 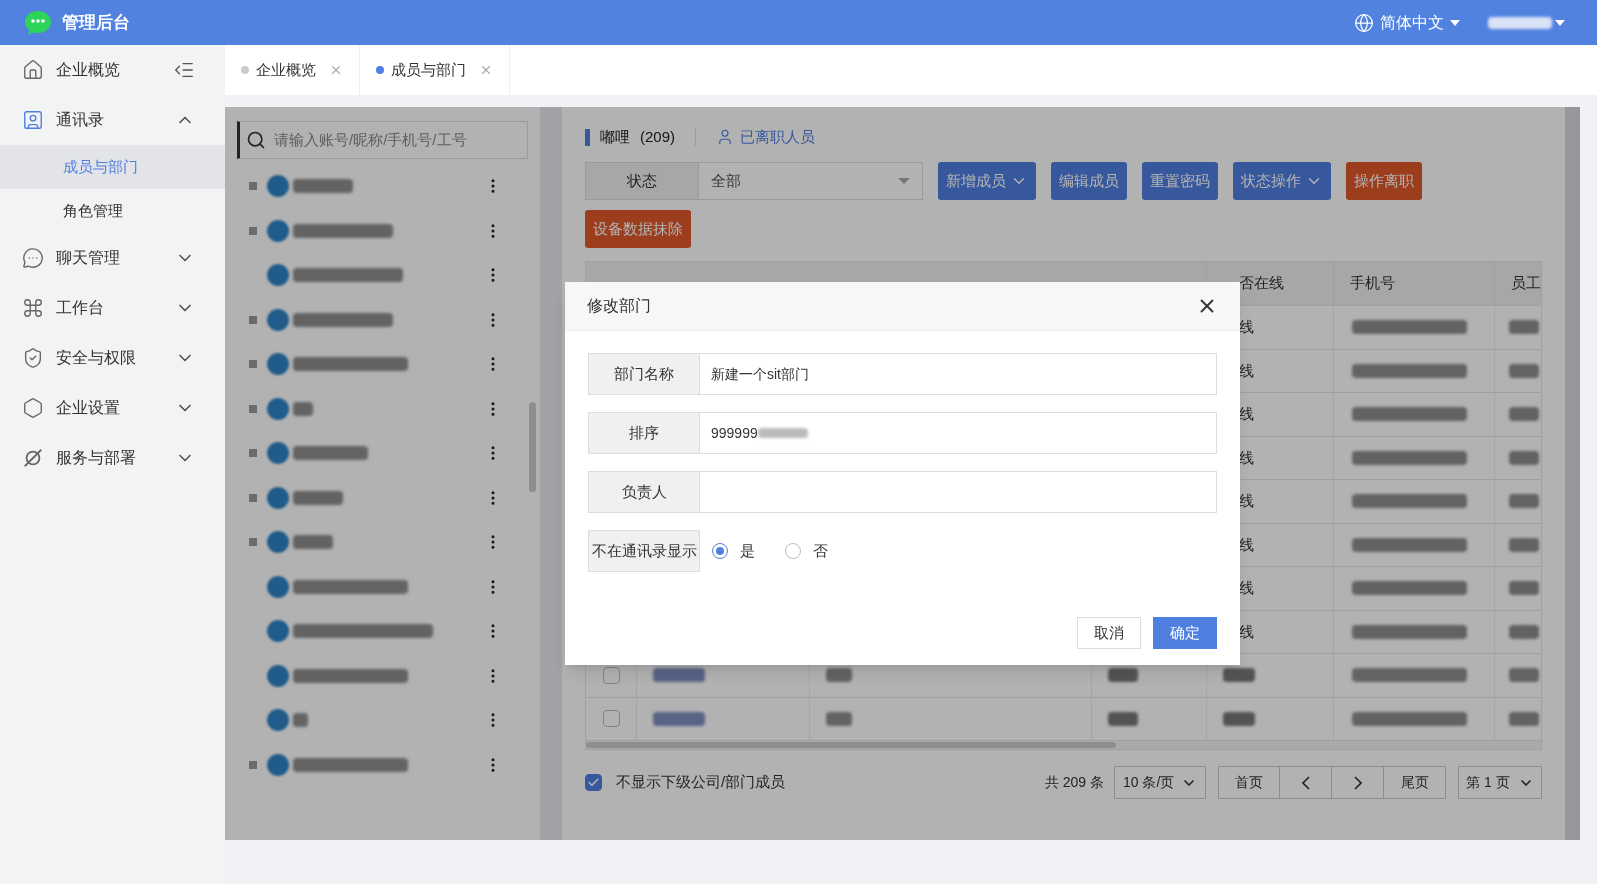 What do you see at coordinates (1109, 633) in the screenshot?
I see `cancel-button: 取消` at bounding box center [1109, 633].